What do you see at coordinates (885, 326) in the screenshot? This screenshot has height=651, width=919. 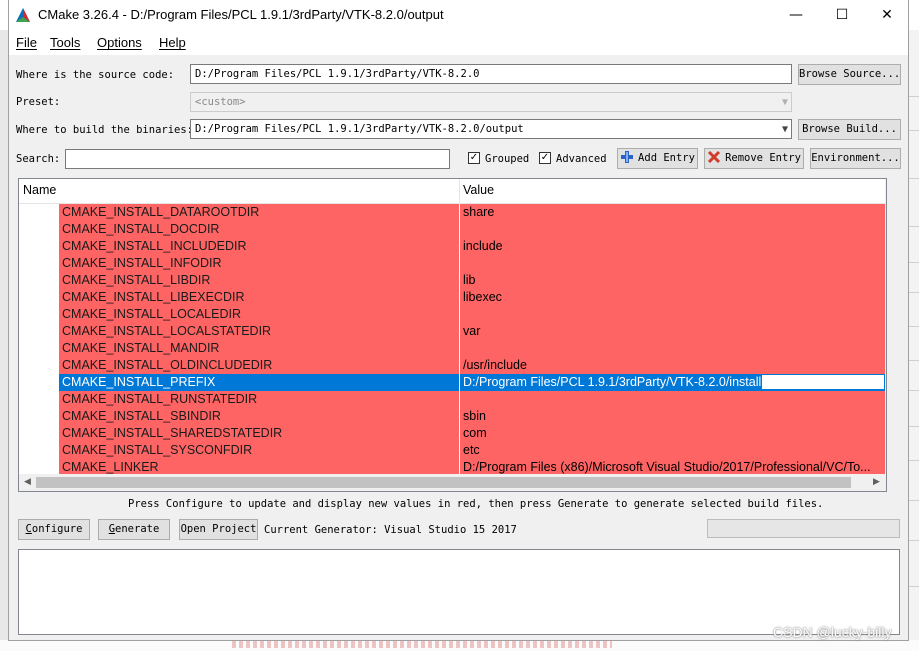 I see `vertical-scrollbar: ▲ ▼` at bounding box center [885, 326].